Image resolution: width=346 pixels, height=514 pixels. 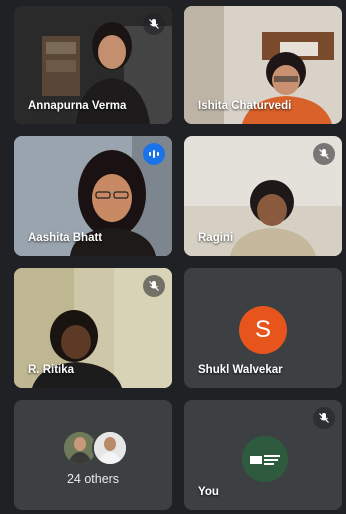 I want to click on audio-wave-icon, so click(x=154, y=154).